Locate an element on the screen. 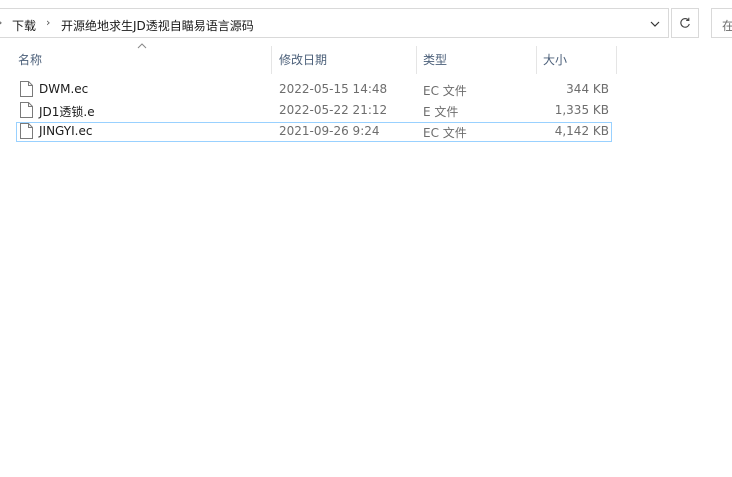 The height and width of the screenshot is (477, 732). column-header-size: 大小 is located at coordinates (555, 60).